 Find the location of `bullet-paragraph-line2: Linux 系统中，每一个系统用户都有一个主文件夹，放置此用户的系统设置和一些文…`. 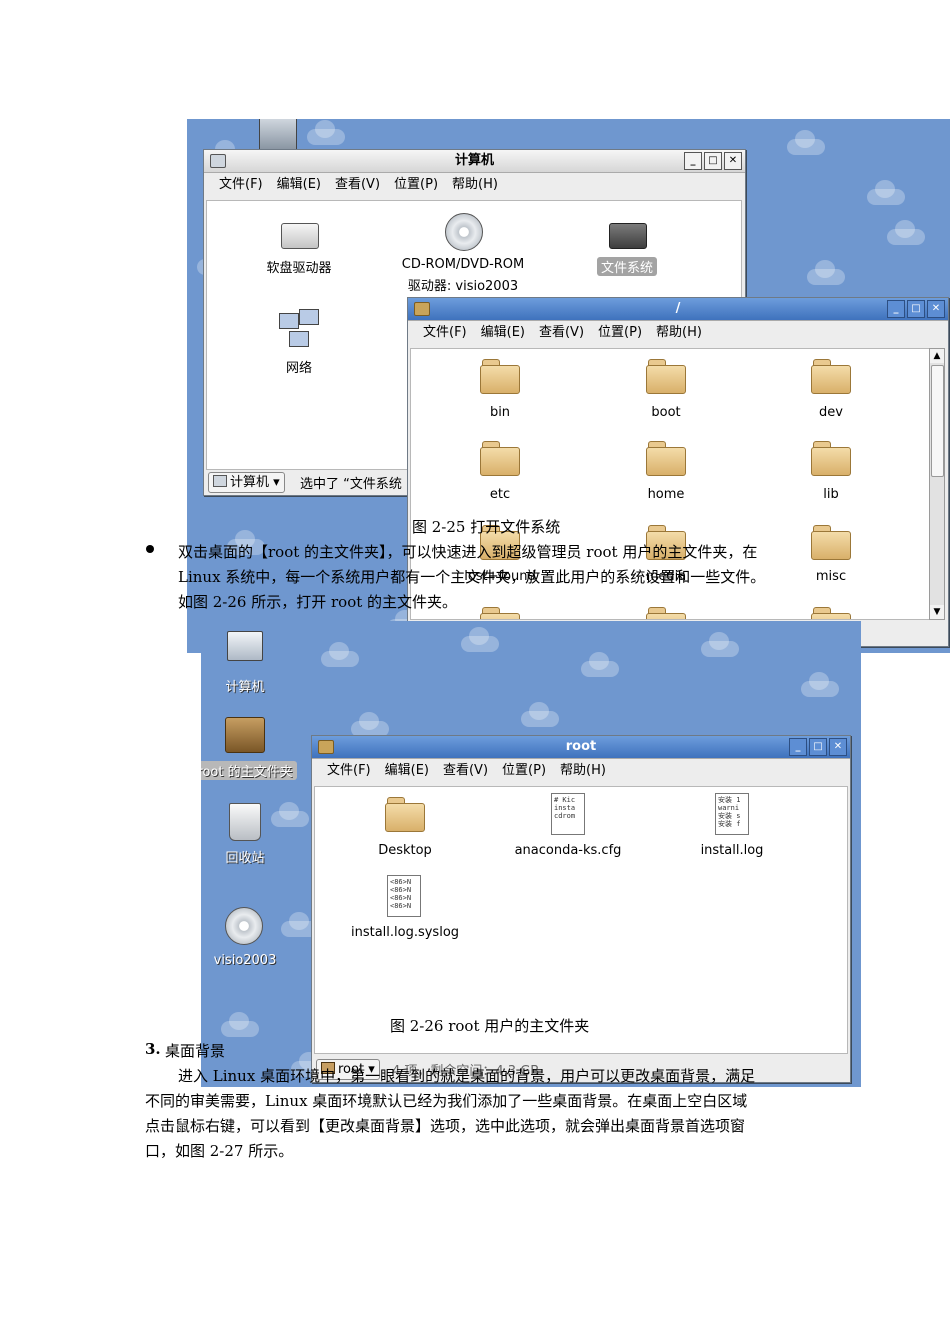

bullet-paragraph-line2: Linux 系统中，每一个系统用户都有一个主文件夹，放置此用户的系统设置和一些文… is located at coordinates (472, 577).